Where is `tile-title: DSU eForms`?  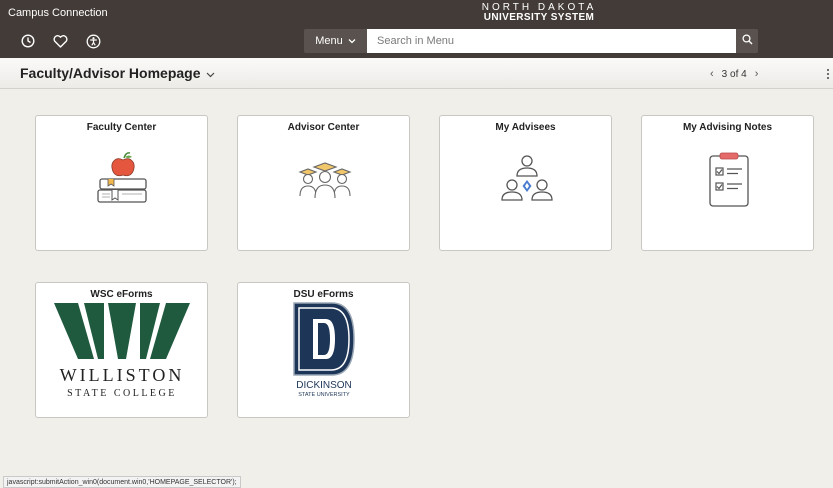 tile-title: DSU eForms is located at coordinates (323, 294).